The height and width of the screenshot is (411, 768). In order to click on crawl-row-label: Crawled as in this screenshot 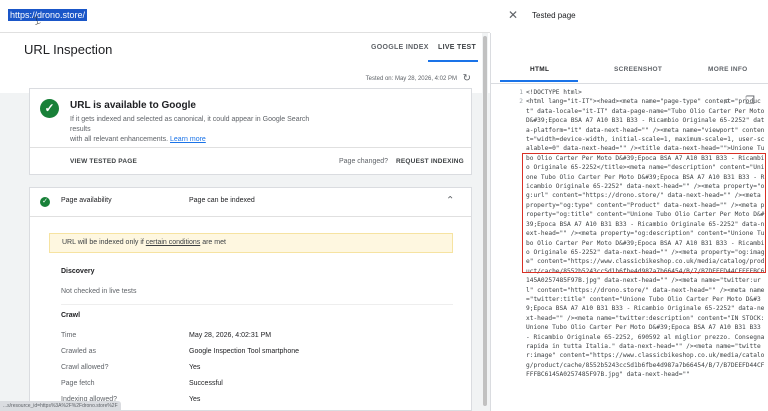, I will do `click(79, 351)`.